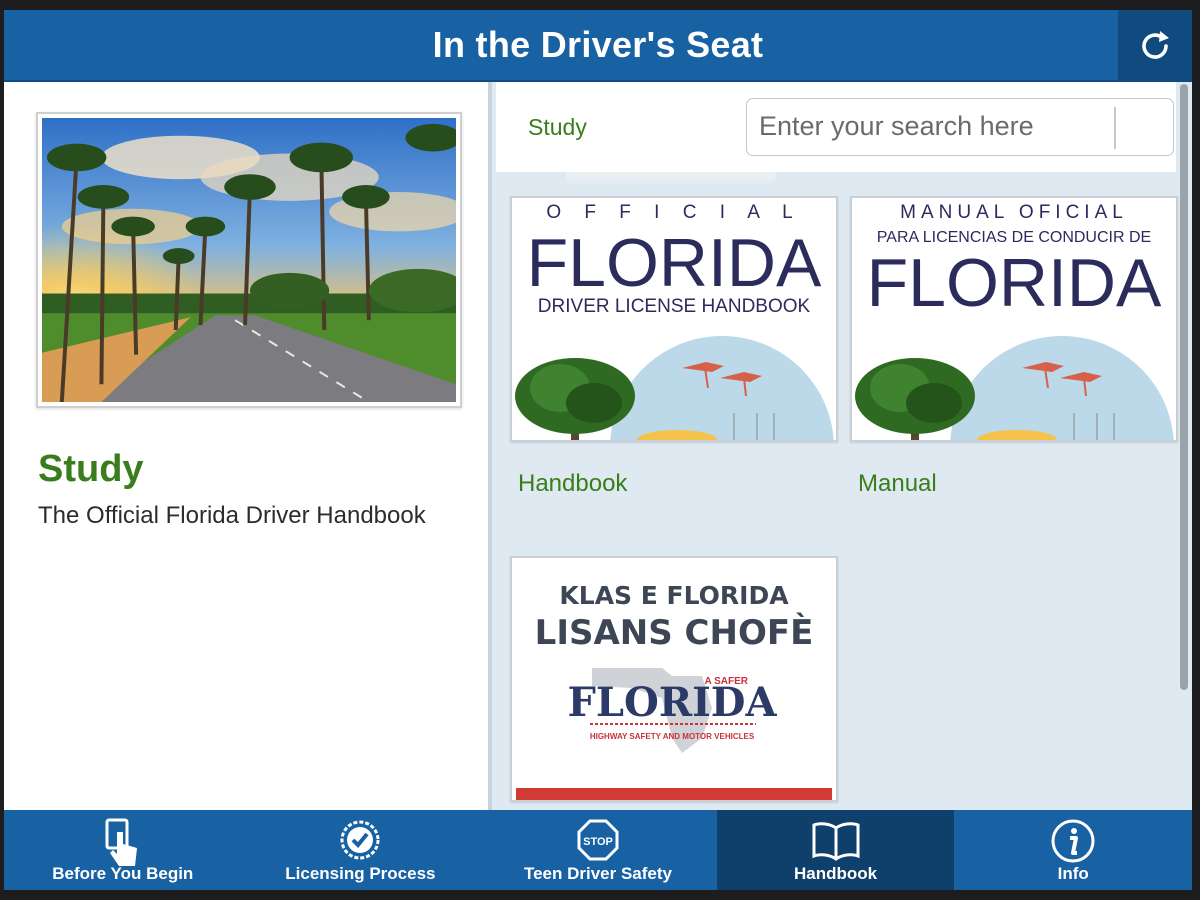 The image size is (1200, 900). I want to click on cover-top-line: O F F I C I A L, so click(673, 212).